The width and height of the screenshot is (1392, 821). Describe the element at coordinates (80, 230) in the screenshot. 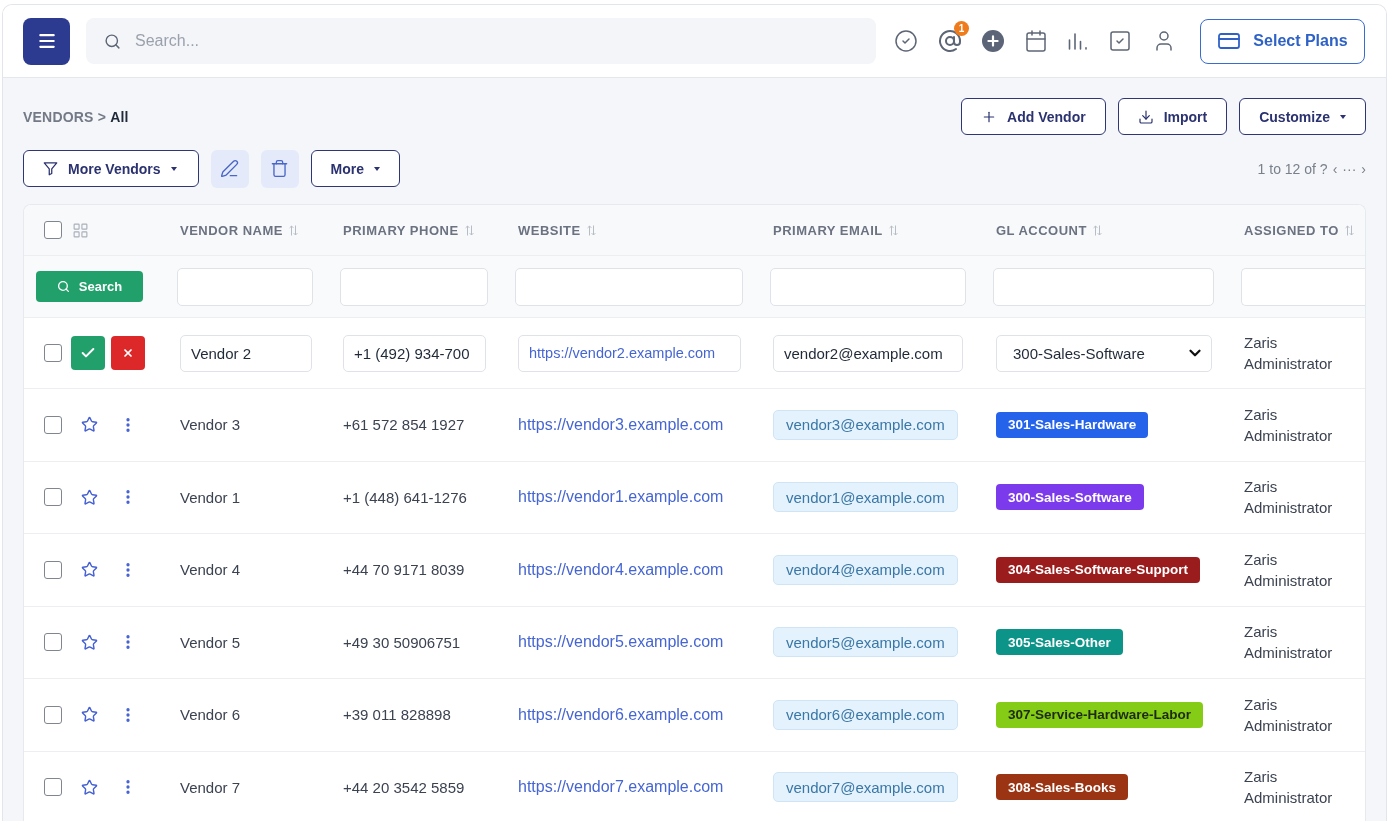

I see `grid-view-icon` at that location.